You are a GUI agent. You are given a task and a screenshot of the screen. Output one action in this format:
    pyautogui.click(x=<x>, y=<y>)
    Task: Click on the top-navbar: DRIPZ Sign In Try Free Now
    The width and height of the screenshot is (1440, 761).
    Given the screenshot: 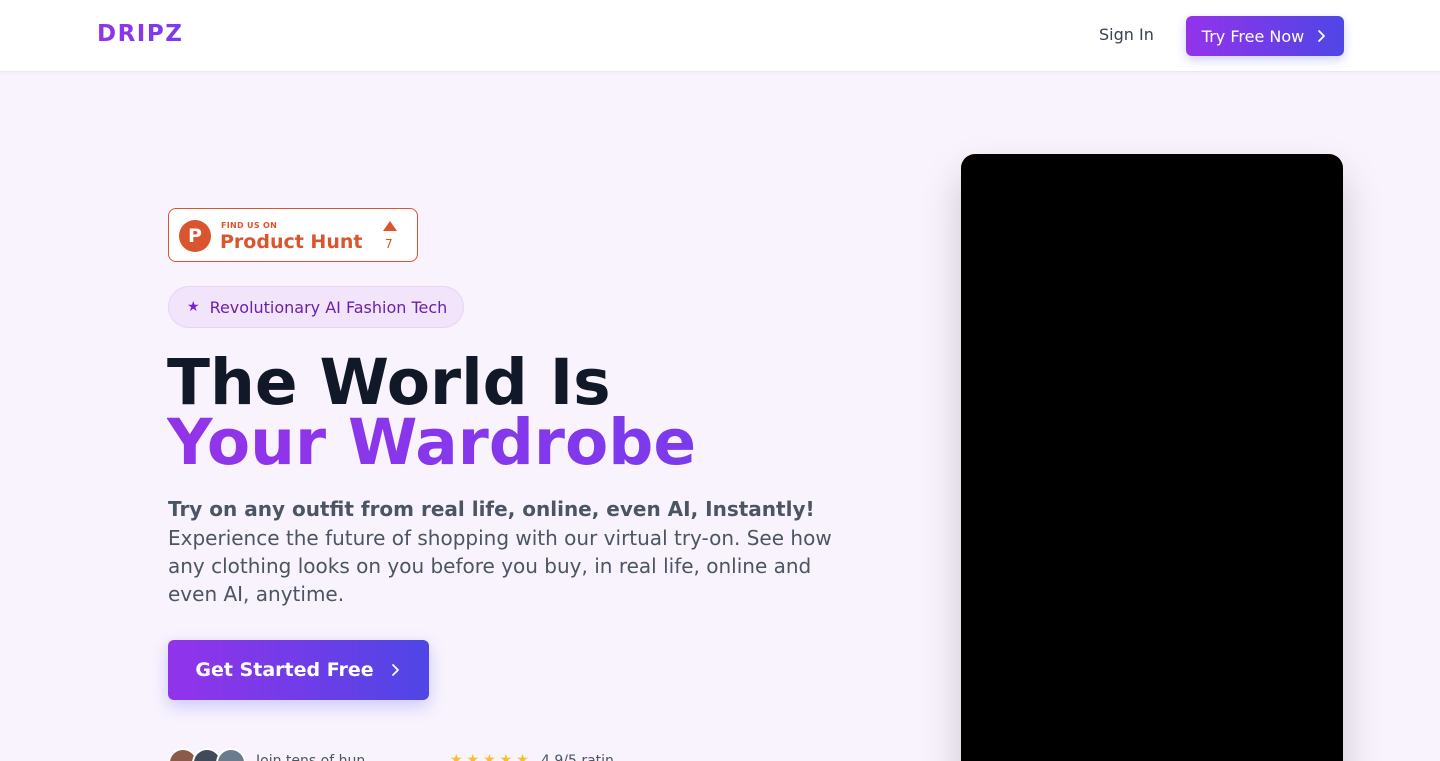 What is the action you would take?
    pyautogui.click(x=720, y=36)
    